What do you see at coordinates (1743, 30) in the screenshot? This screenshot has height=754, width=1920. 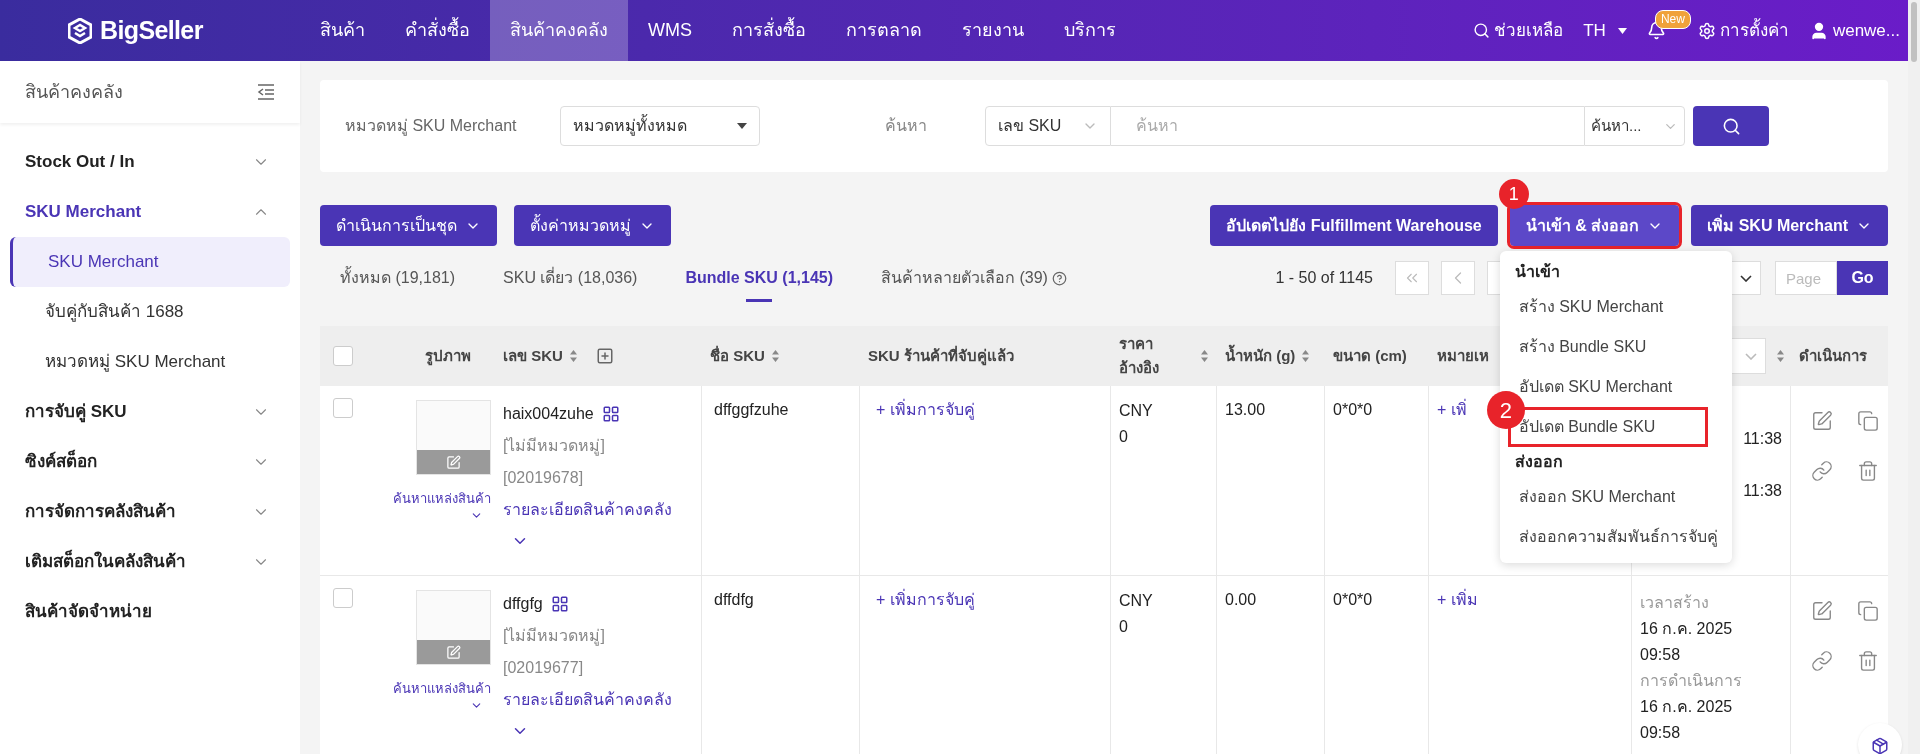 I see `settings-link: การตั้งค่า` at bounding box center [1743, 30].